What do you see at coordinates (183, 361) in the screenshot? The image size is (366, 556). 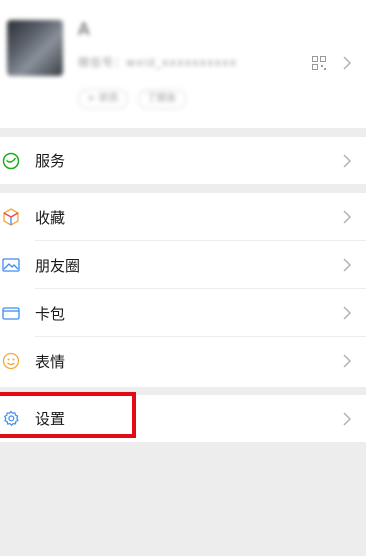 I see `menu-item-stickers: 表情` at bounding box center [183, 361].